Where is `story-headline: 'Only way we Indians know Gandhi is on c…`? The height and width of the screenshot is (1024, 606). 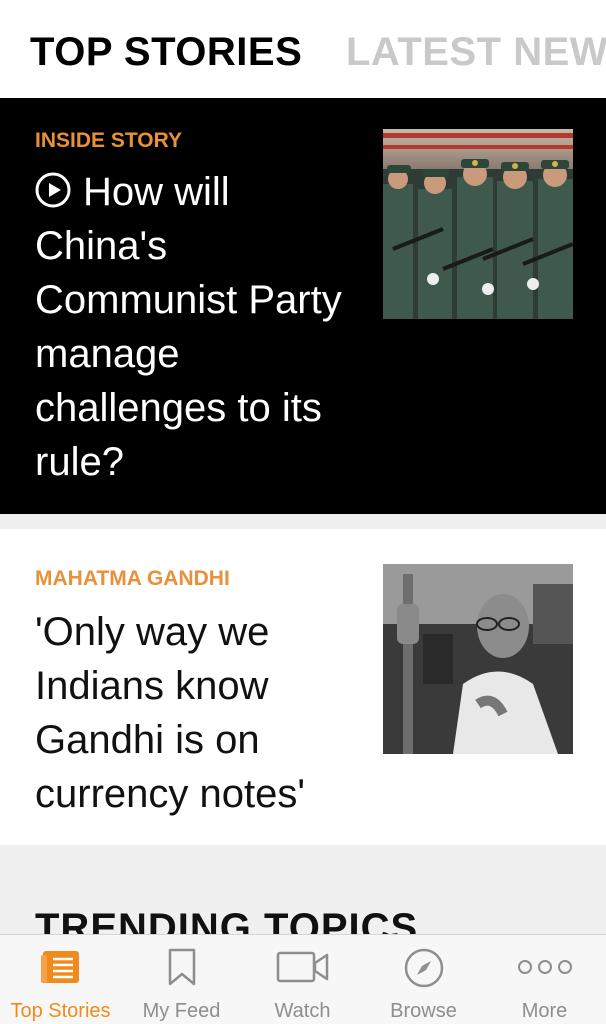
story-headline: 'Only way we Indians know Gandhi is on c… is located at coordinates (170, 713).